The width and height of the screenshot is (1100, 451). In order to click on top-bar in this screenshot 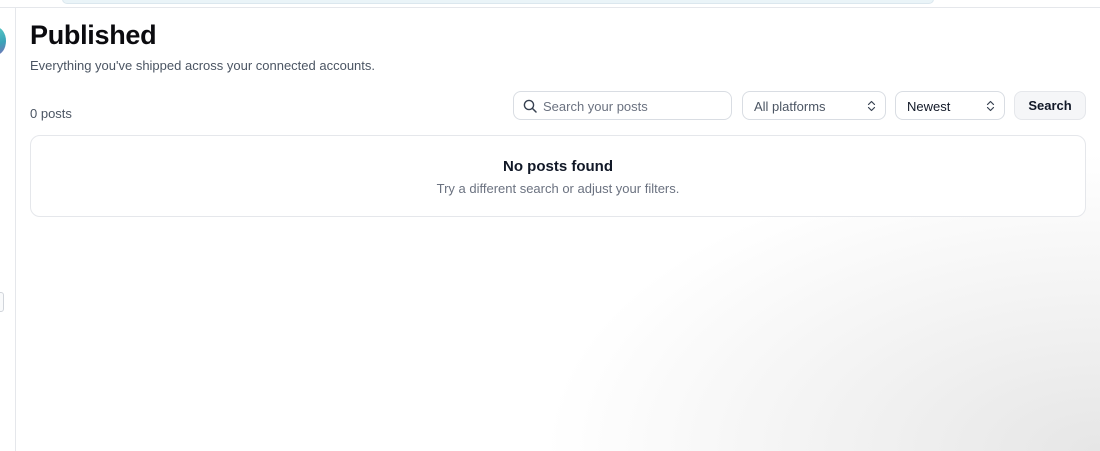, I will do `click(550, 4)`.